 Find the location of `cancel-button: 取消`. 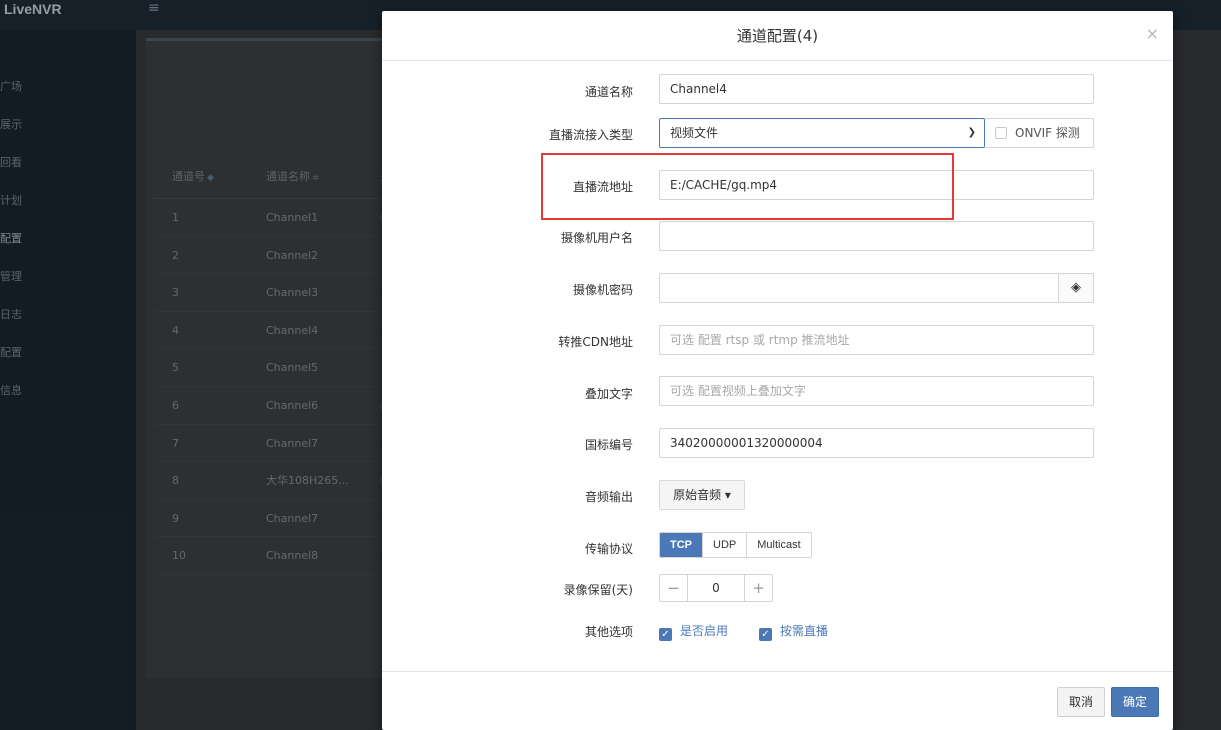

cancel-button: 取消 is located at coordinates (1081, 702).